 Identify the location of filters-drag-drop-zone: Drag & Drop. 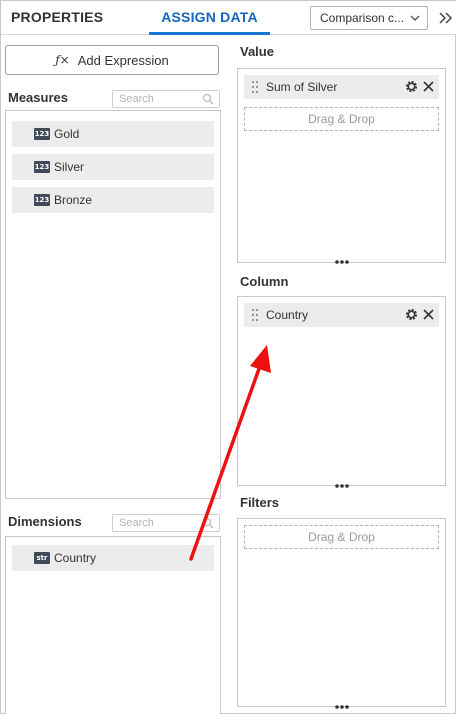
(341, 537).